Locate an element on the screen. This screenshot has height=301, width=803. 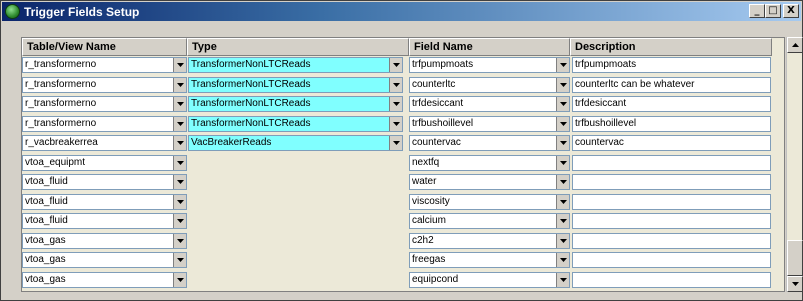
column-header-type: Type is located at coordinates (298, 47).